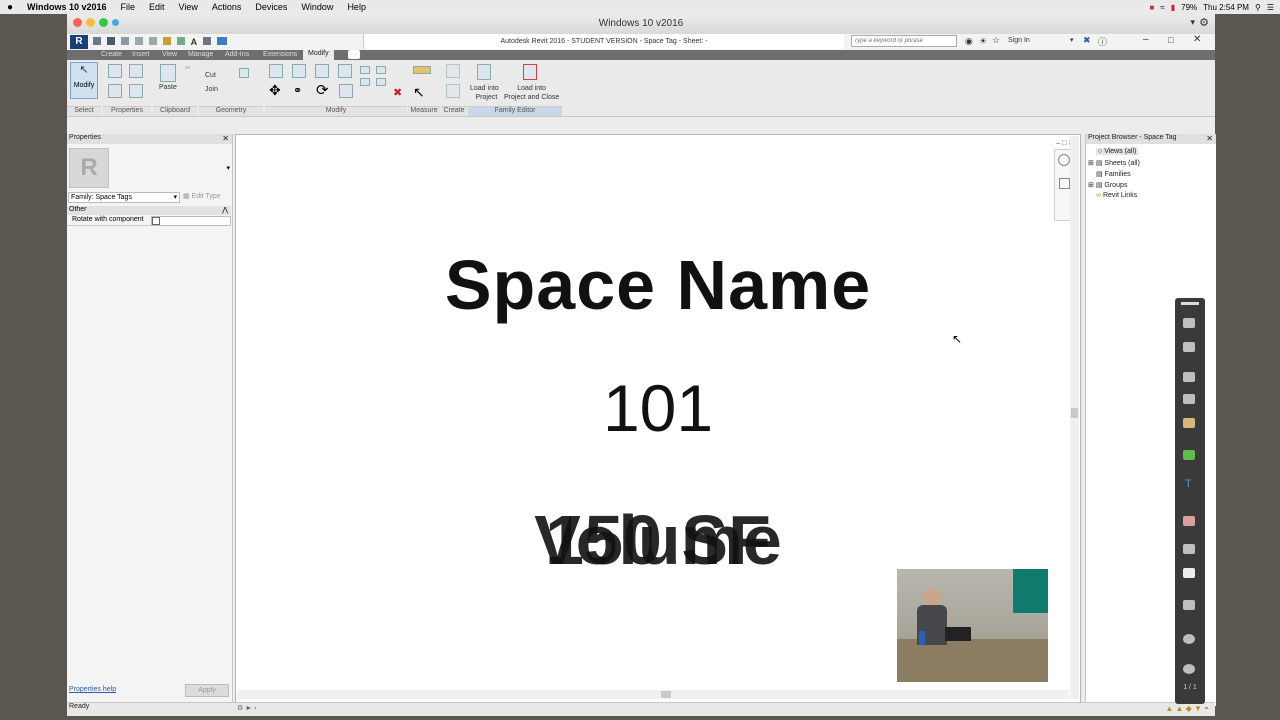  Describe the element at coordinates (1204, 22) in the screenshot. I see `gear-icon: ⚙` at that location.